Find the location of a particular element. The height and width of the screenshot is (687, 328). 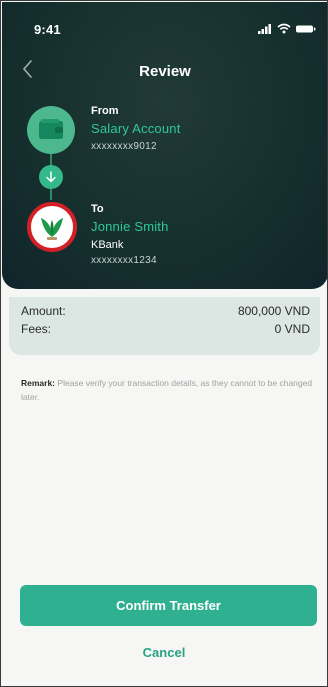

from-account-avatar is located at coordinates (51, 130).